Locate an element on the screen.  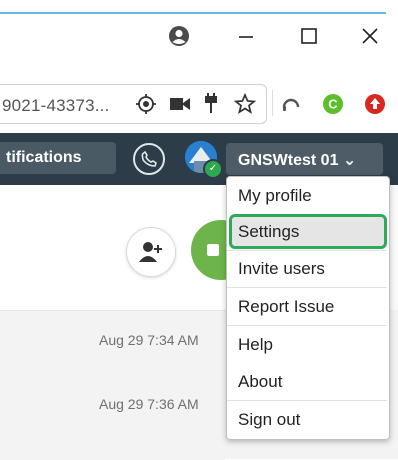
notifications-label: tifications is located at coordinates (44, 157).